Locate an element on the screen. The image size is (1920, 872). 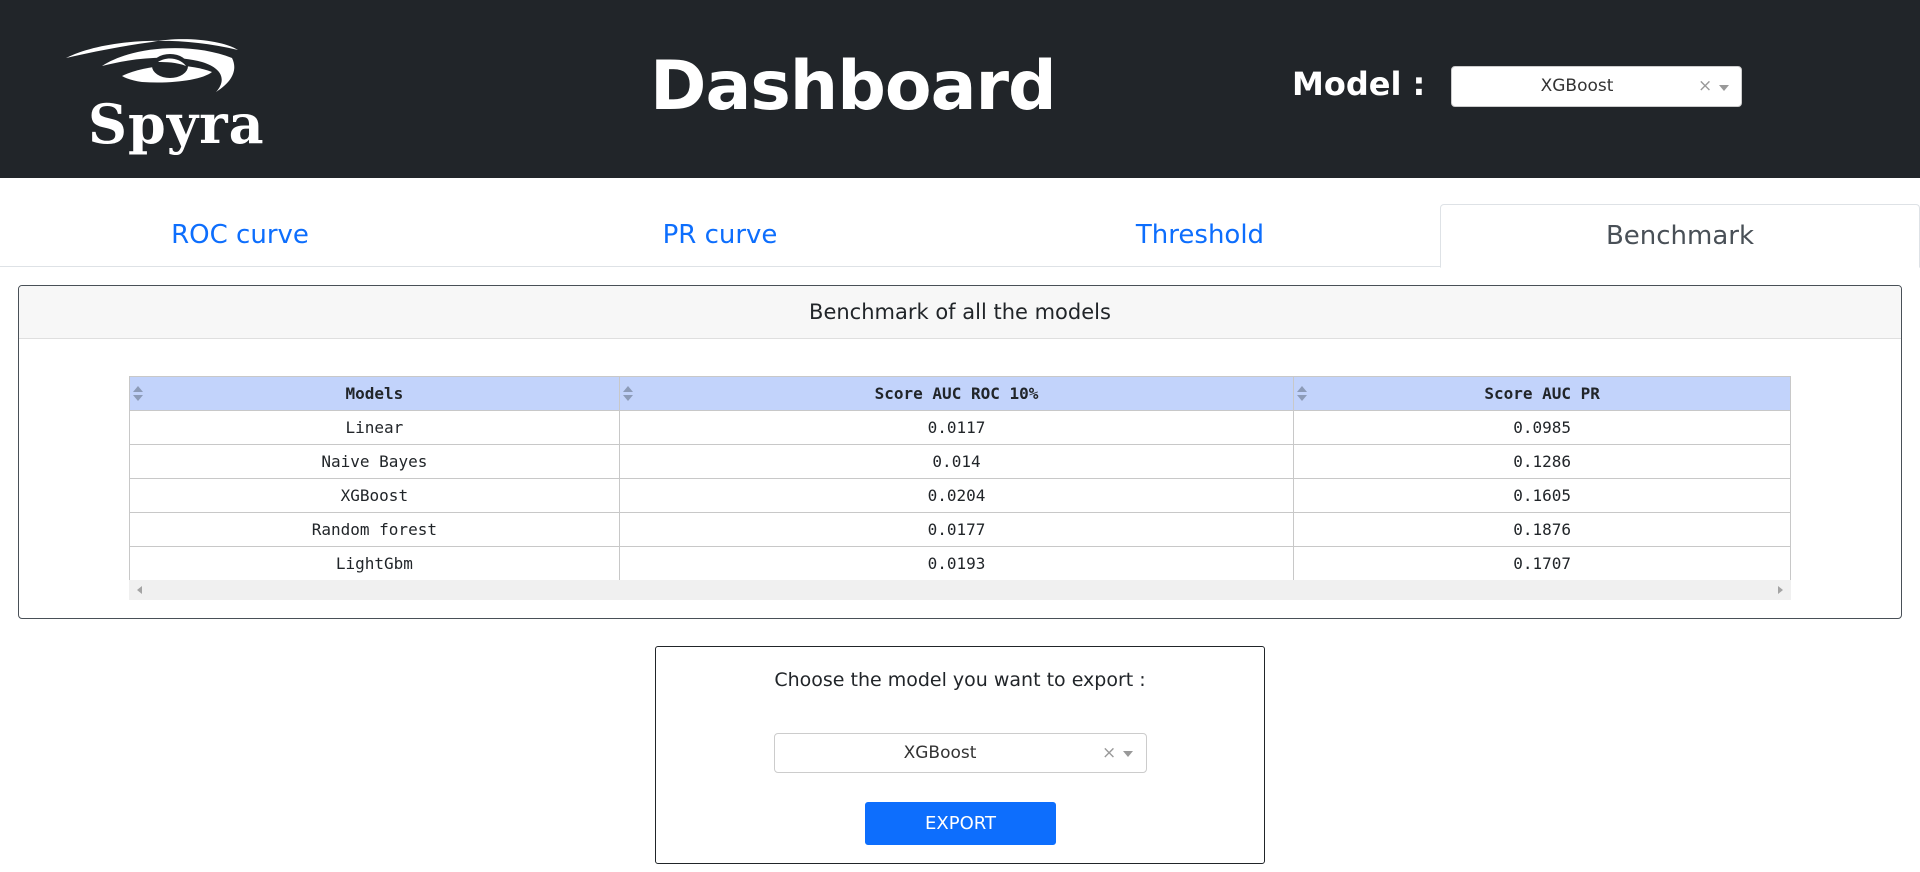
tab-bar: ROC curve PR curve Threshold Benchmark is located at coordinates (960, 236).